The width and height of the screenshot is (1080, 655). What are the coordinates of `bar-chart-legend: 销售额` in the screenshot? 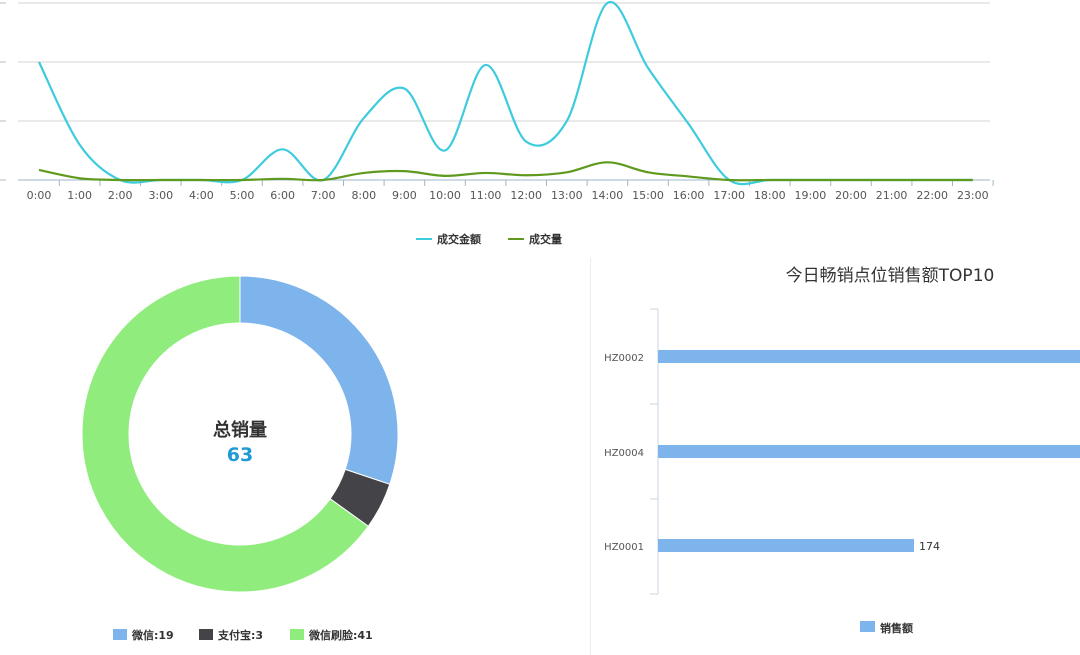 It's located at (886, 628).